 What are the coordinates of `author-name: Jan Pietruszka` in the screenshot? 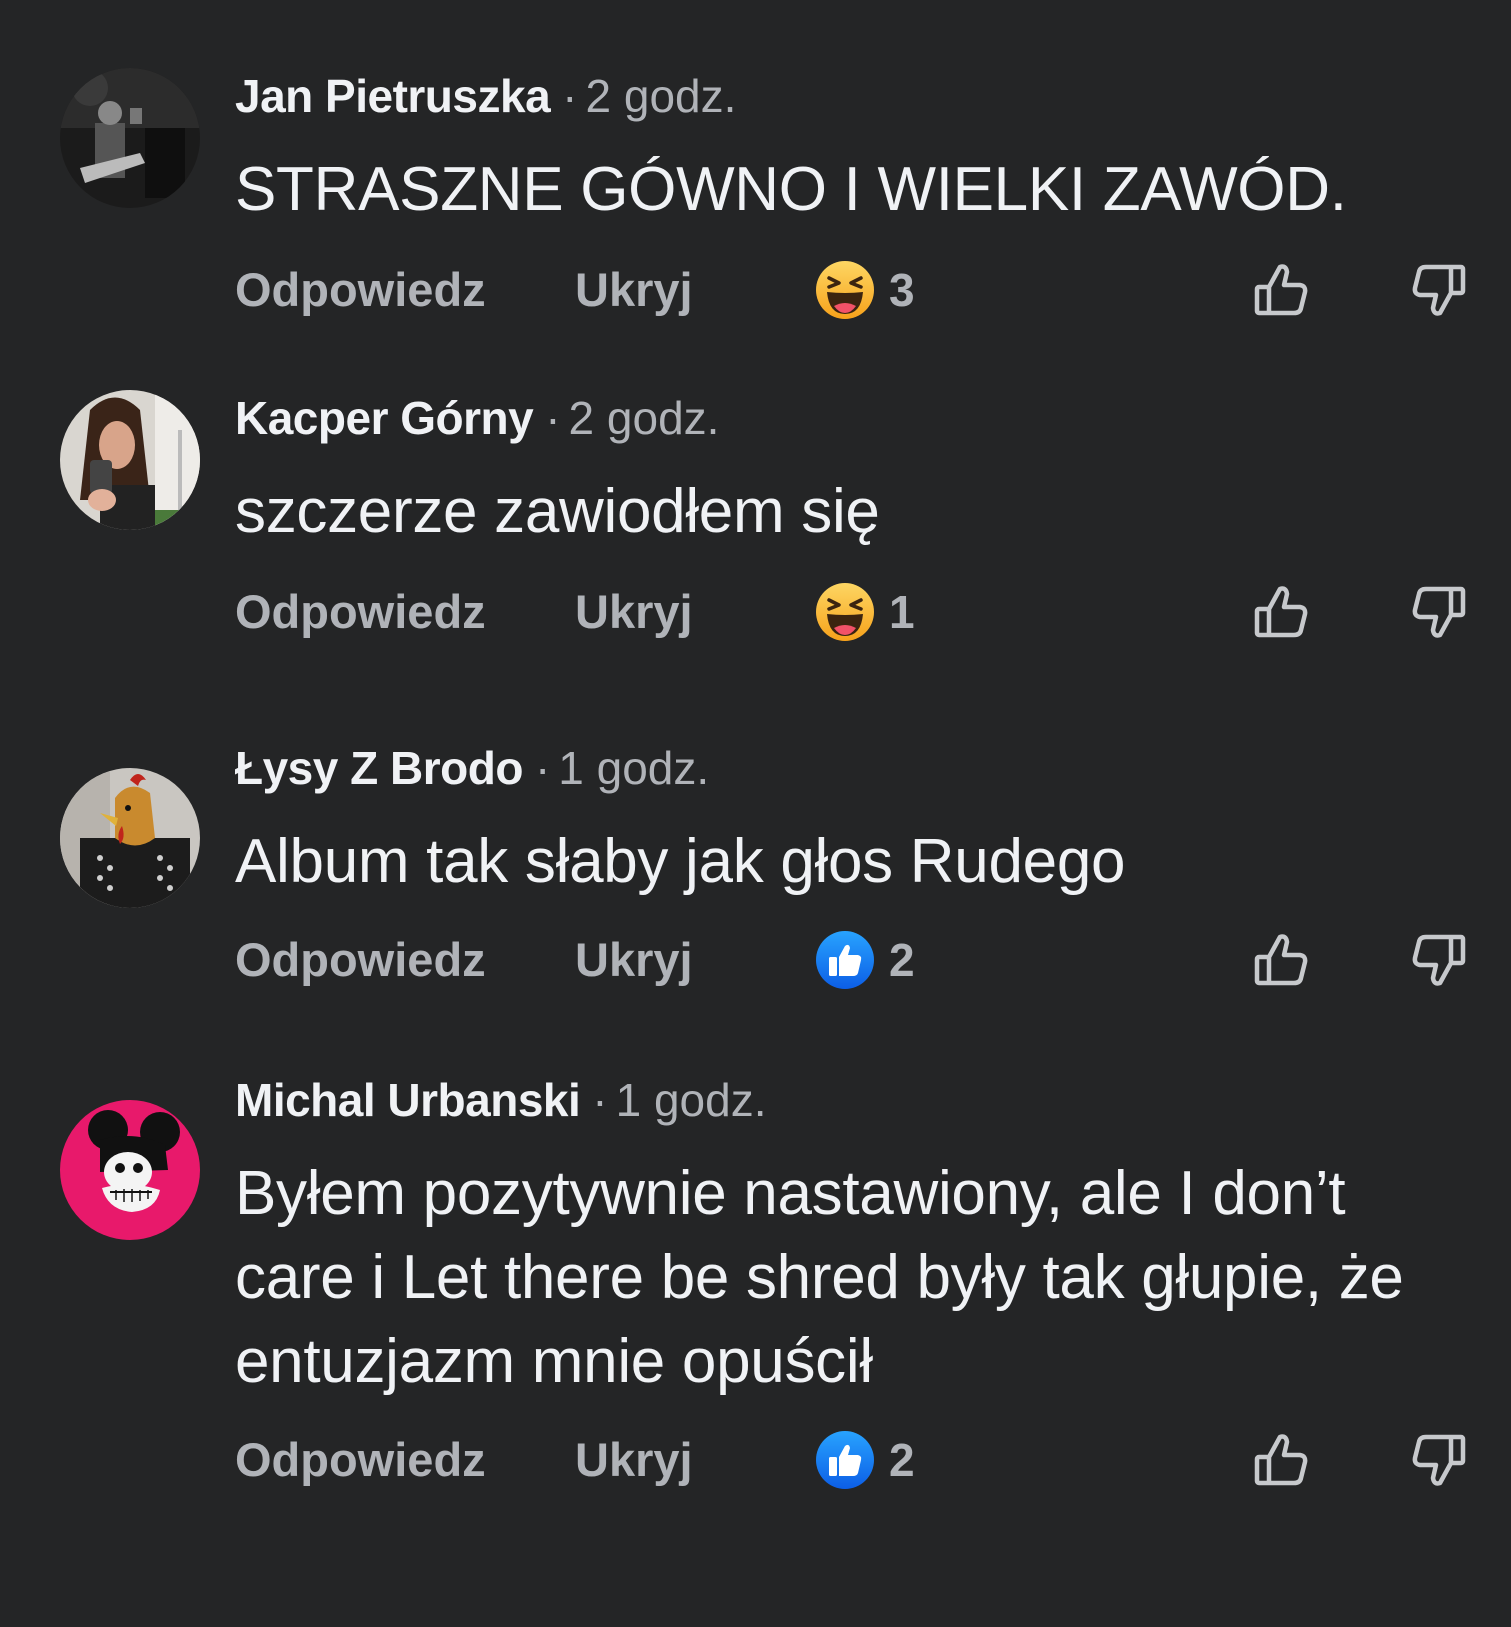 It's located at (393, 96).